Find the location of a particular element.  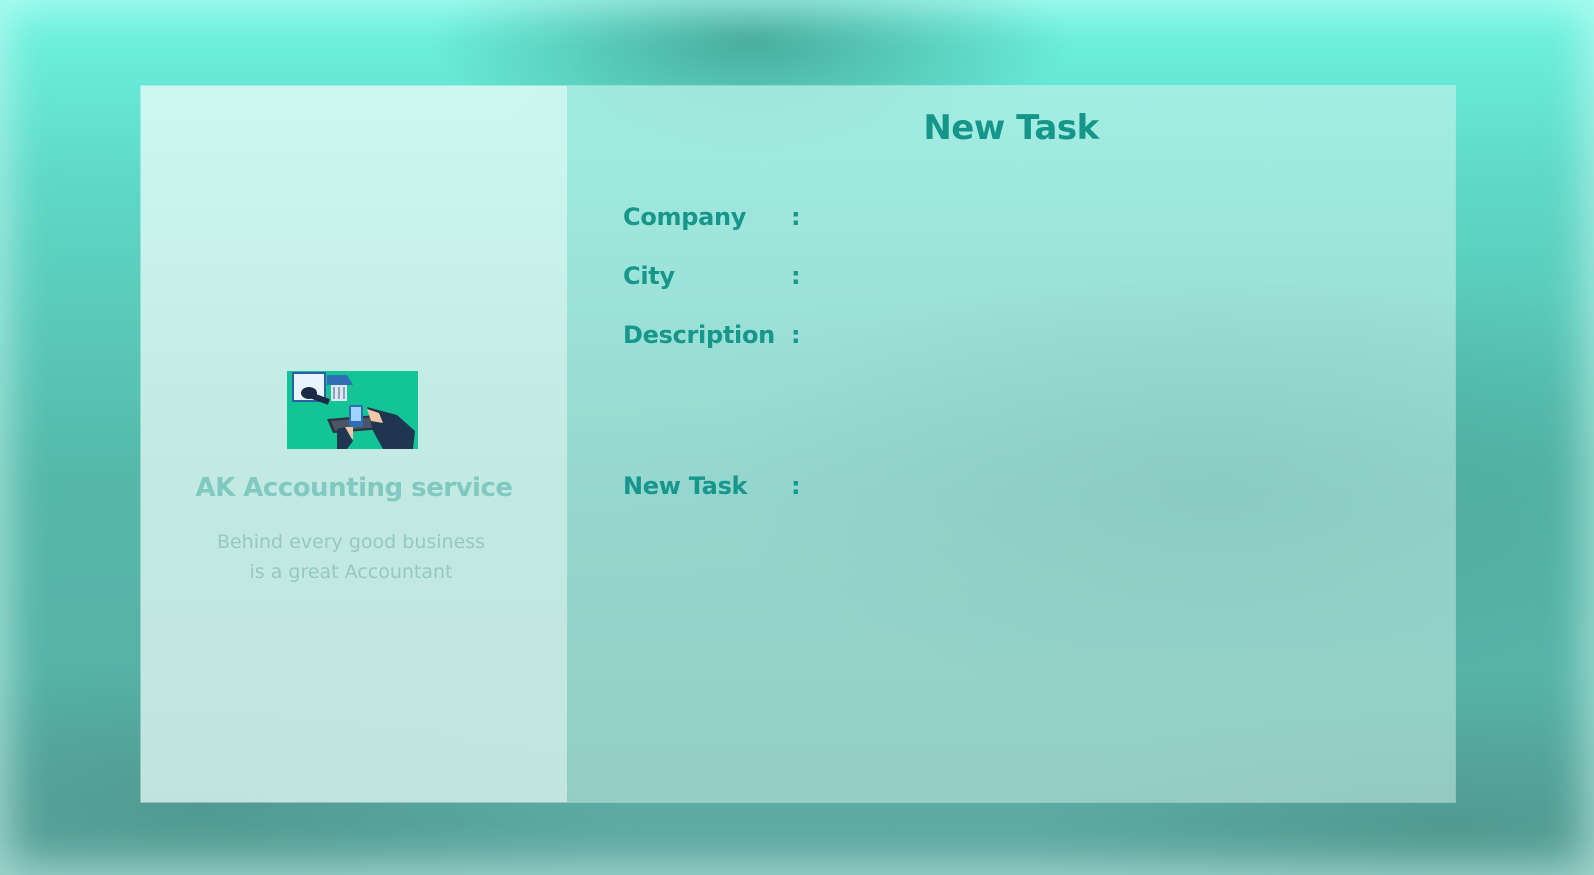

new-task-label: New Task is located at coordinates (685, 486).